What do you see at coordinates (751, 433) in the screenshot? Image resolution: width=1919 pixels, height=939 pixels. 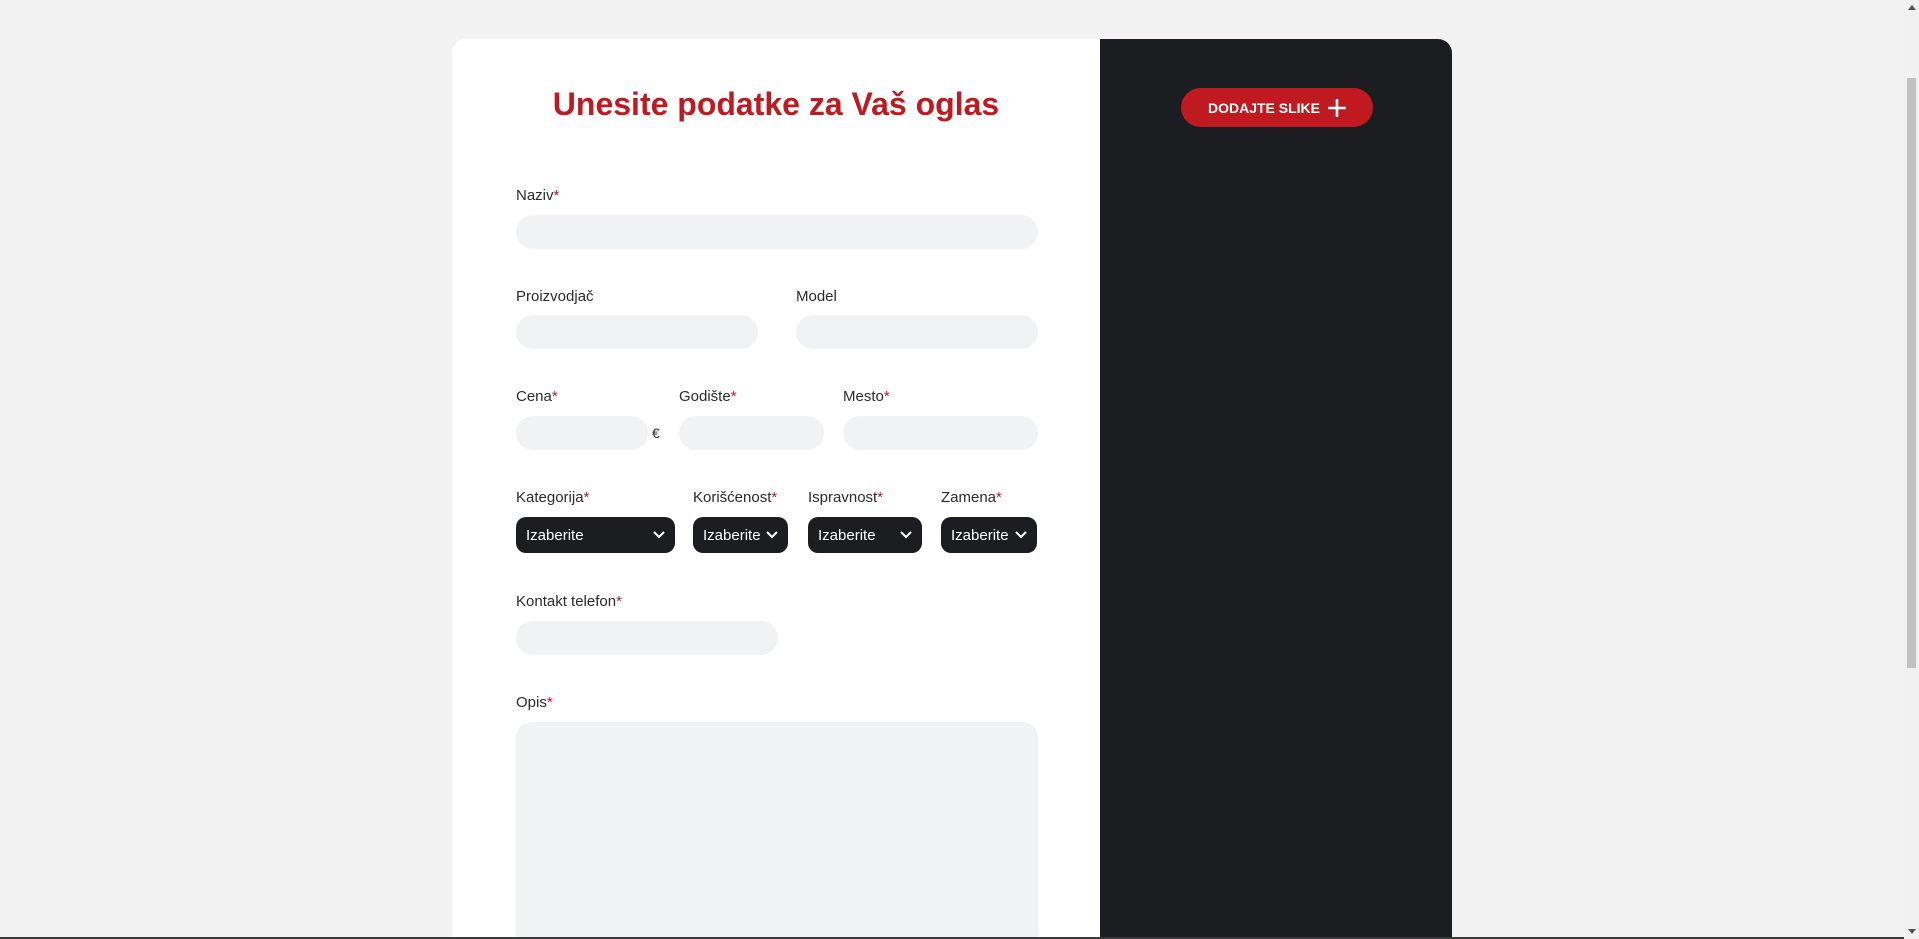 I see `godiste-input` at bounding box center [751, 433].